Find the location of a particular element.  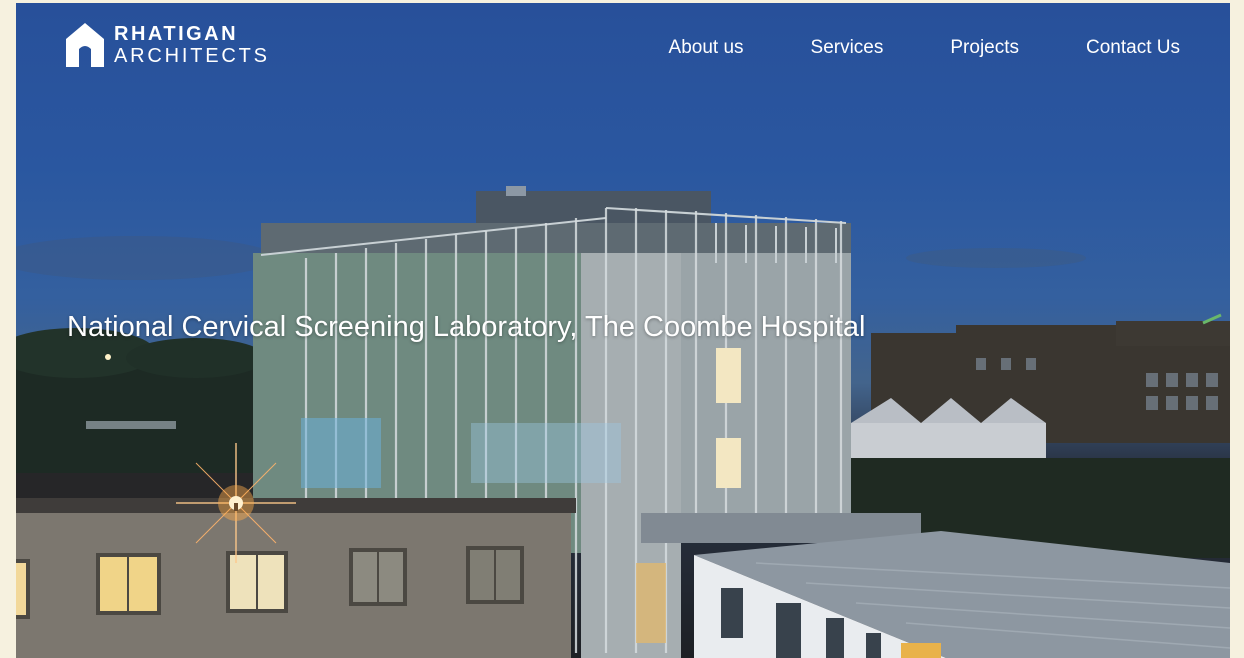

house-logo-icon is located at coordinates (85, 45).